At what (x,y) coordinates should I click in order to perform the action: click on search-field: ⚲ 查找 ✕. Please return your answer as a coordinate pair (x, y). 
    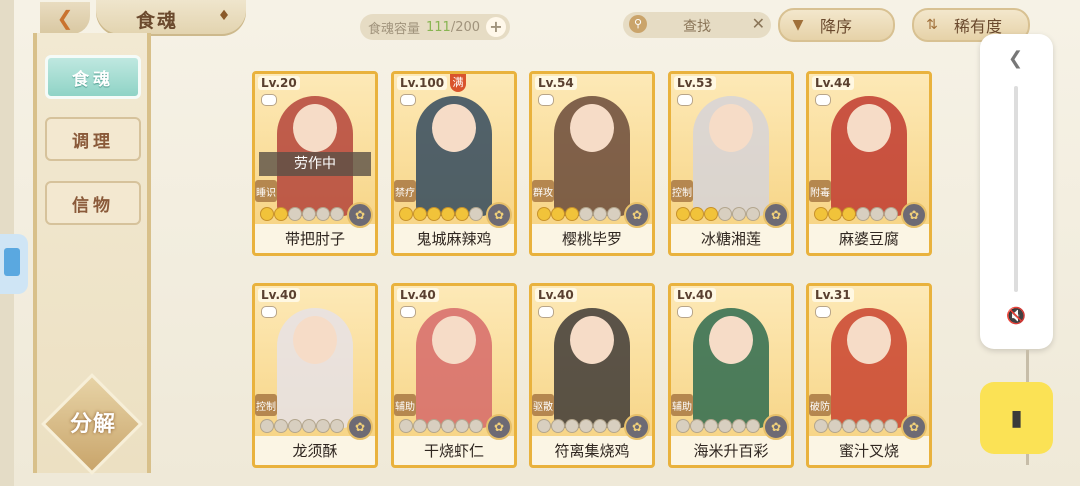
    Looking at the image, I should click on (697, 25).